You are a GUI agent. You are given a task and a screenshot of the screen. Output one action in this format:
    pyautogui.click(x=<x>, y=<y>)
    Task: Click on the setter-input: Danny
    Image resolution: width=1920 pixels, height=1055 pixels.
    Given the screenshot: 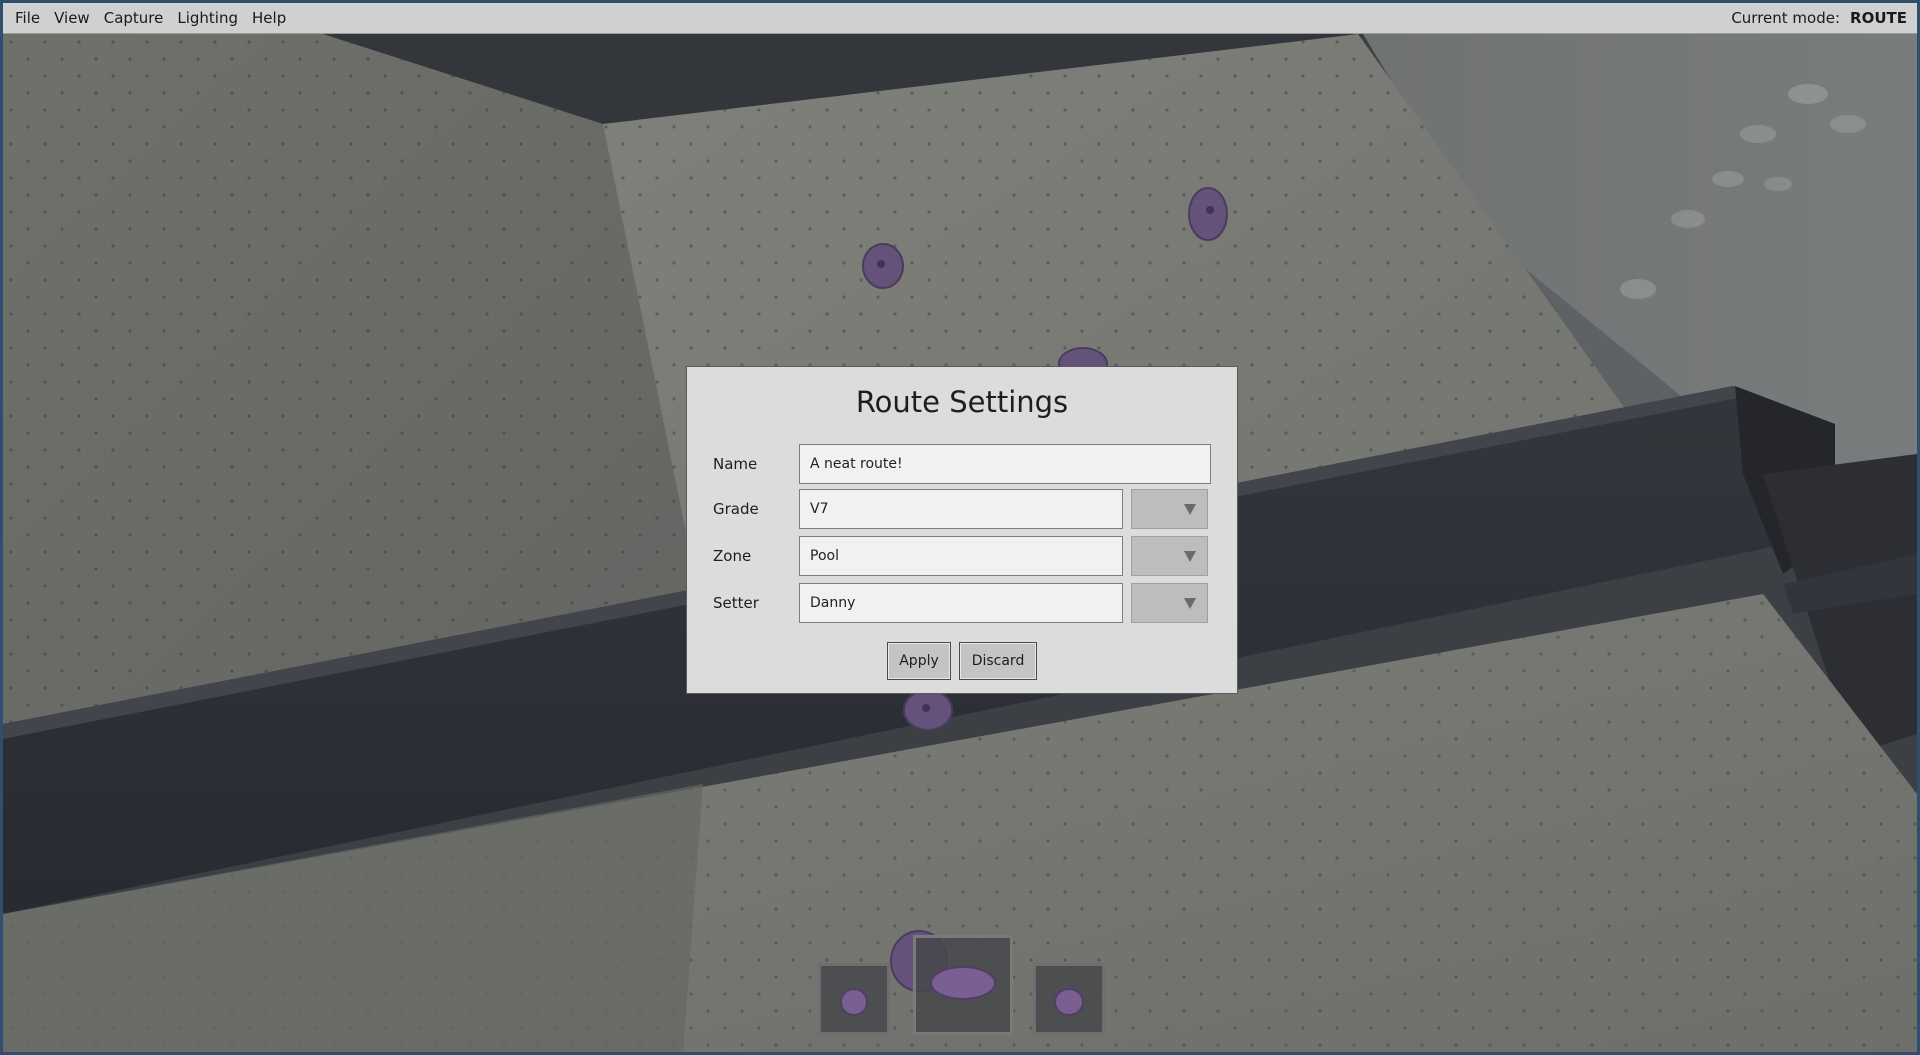 What is the action you would take?
    pyautogui.click(x=961, y=603)
    